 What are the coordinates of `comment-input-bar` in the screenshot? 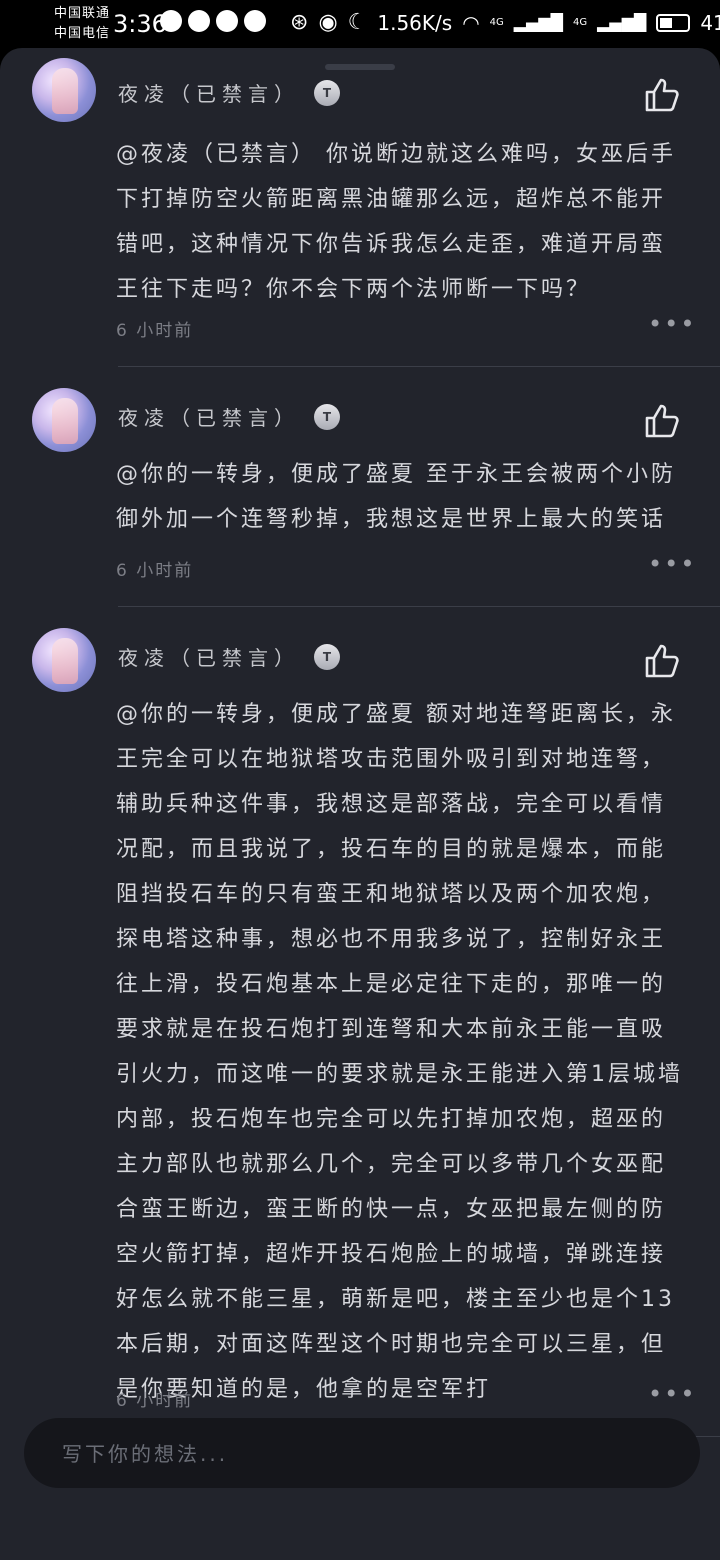 It's located at (362, 1454).